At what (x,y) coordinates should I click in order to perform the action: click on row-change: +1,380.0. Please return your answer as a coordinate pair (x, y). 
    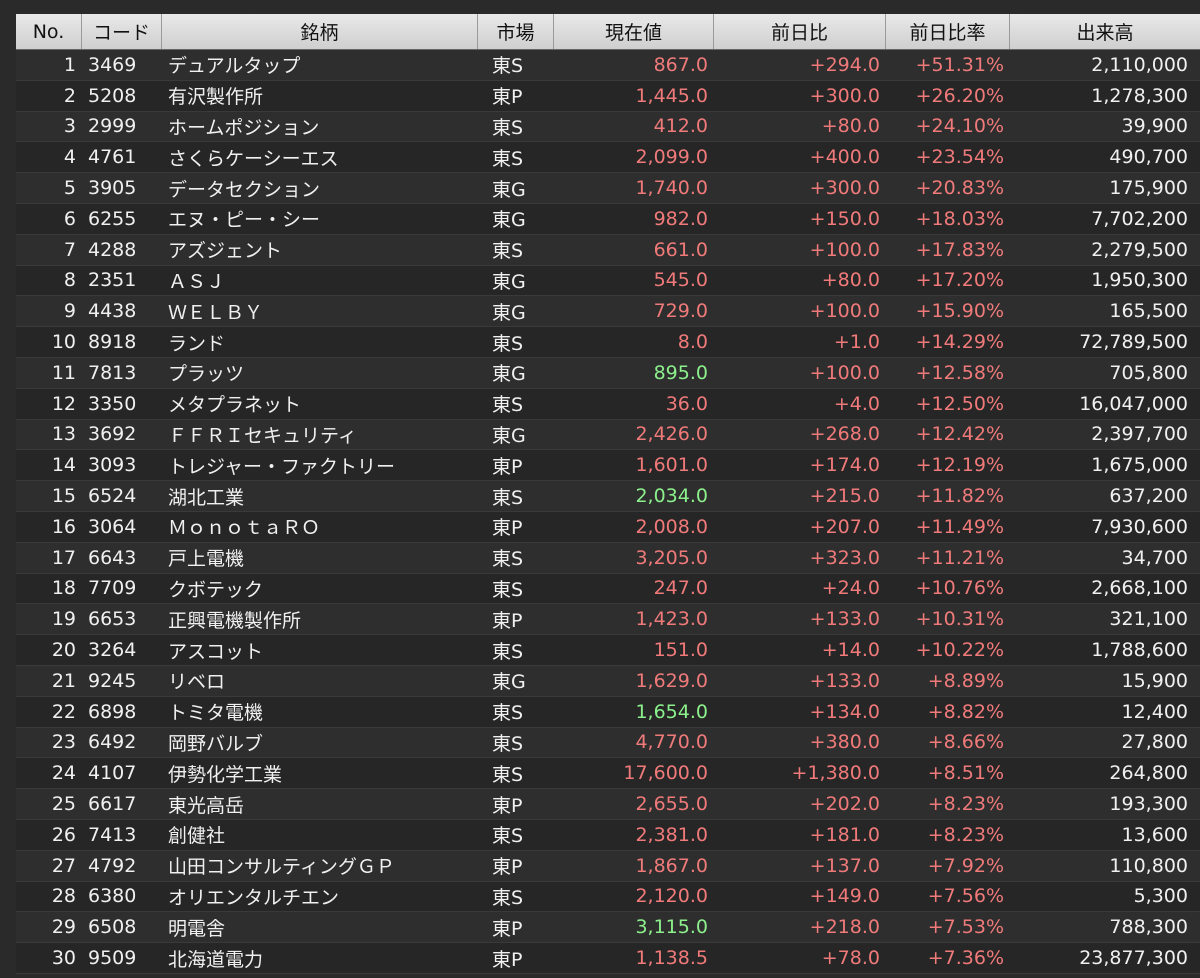
    Looking at the image, I should click on (835, 773).